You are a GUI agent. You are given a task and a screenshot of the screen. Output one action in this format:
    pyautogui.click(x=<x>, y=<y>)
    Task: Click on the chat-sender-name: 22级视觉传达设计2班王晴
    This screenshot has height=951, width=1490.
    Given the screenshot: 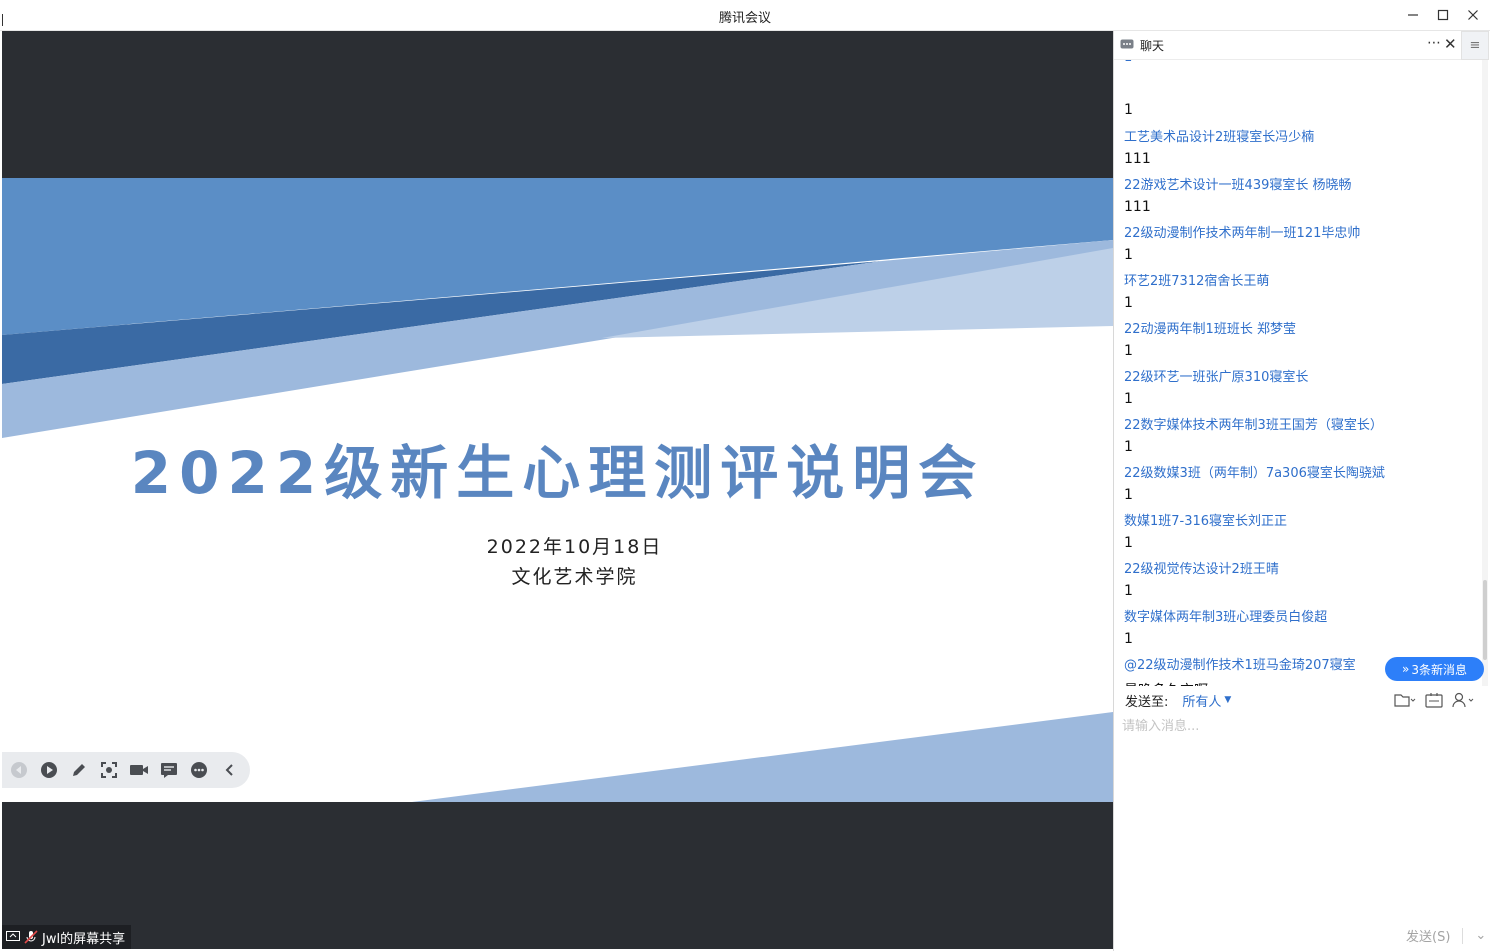 What is the action you would take?
    pyautogui.click(x=1201, y=567)
    